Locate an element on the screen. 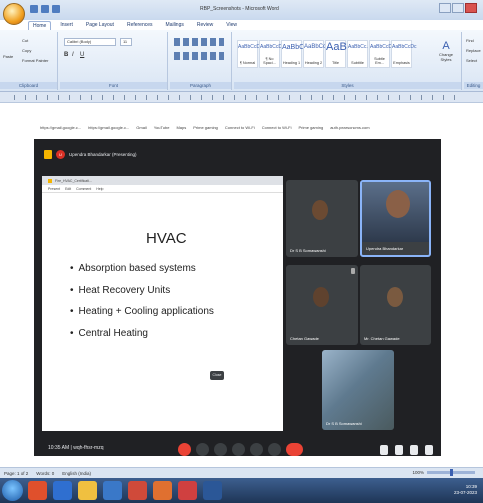 The width and height of the screenshot is (483, 503). word-icon is located at coordinates (212, 490).